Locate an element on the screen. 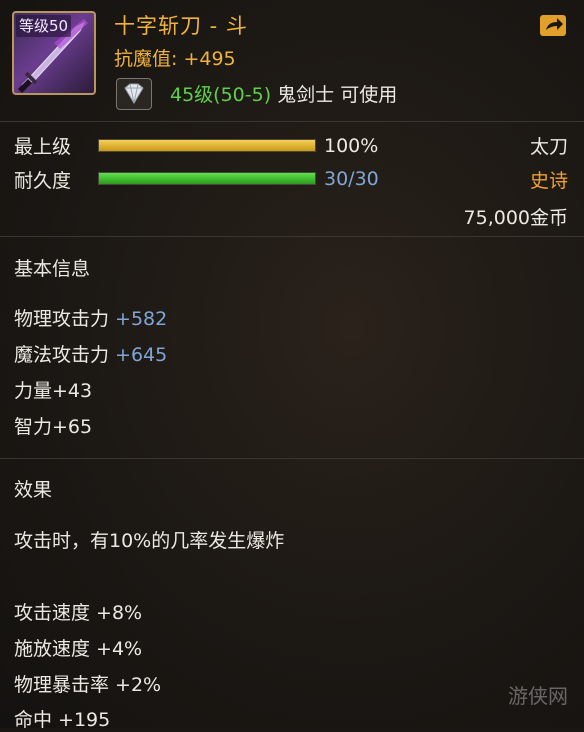 This screenshot has height=732, width=584. bonus-attack-speed: 攻击速度 +8% is located at coordinates (78, 613).